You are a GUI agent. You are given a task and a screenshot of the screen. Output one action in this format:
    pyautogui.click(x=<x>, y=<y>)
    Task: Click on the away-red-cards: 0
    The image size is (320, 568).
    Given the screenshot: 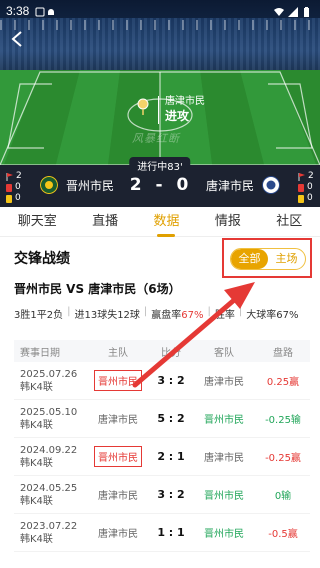 What is the action you would take?
    pyautogui.click(x=310, y=187)
    